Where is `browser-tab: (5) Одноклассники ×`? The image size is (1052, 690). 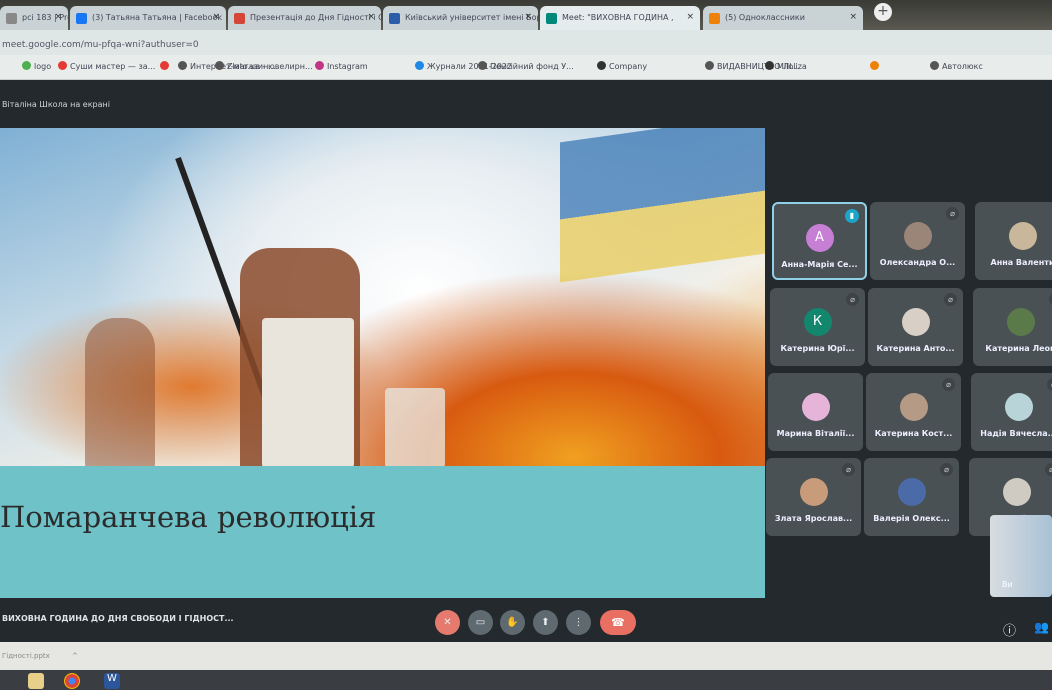
browser-tab: (5) Одноклассники × is located at coordinates (783, 18).